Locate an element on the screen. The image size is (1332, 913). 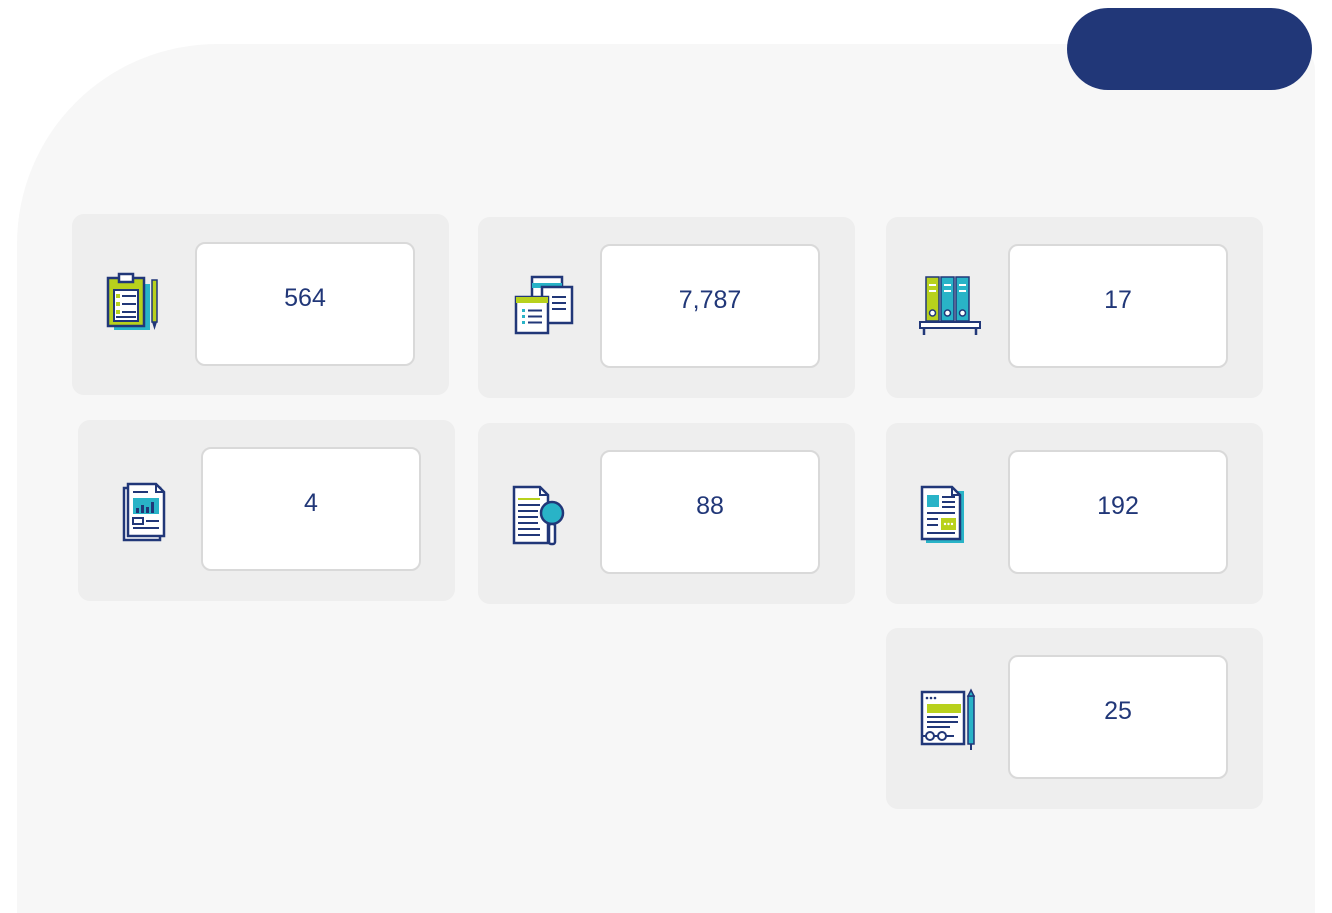
report-chart-icon is located at coordinates (144, 512).